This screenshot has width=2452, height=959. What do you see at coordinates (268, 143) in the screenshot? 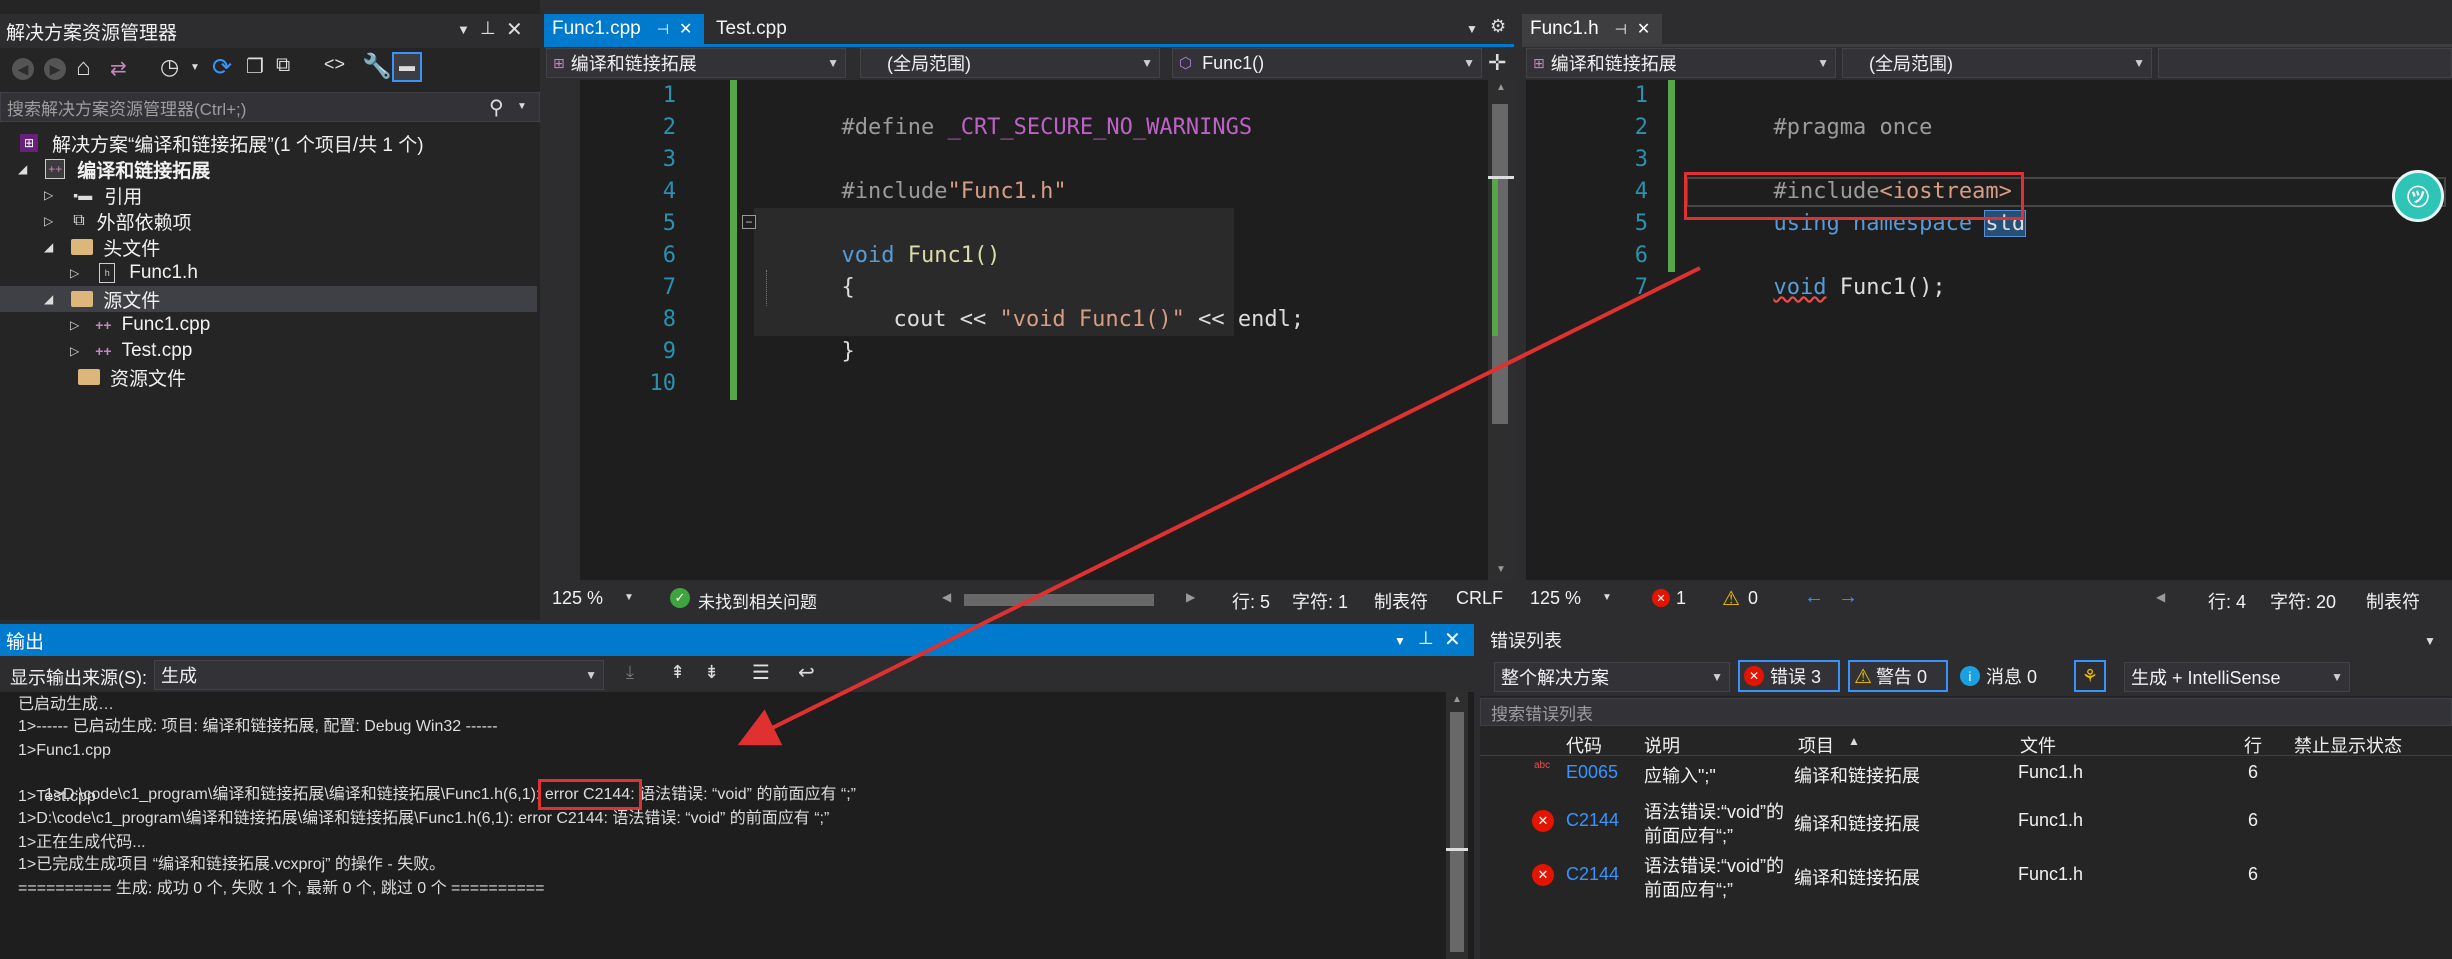
I see `tree-solution: ⊞ 解决方案“编译和链接拓展”(1 个项目/共 1 个)` at bounding box center [268, 143].